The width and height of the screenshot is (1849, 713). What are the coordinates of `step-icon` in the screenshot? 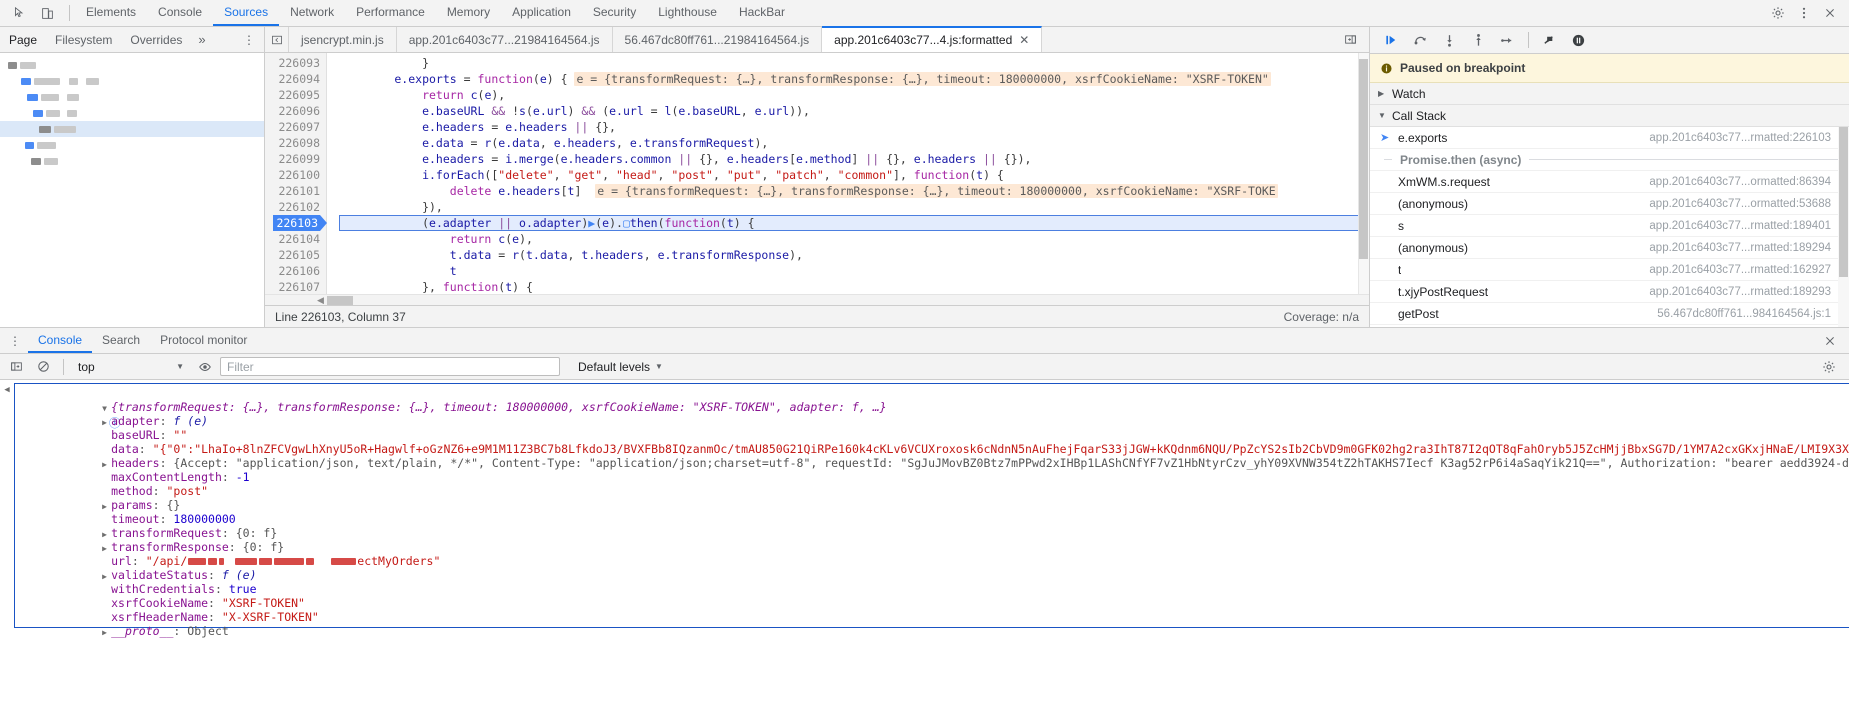 It's located at (1507, 40).